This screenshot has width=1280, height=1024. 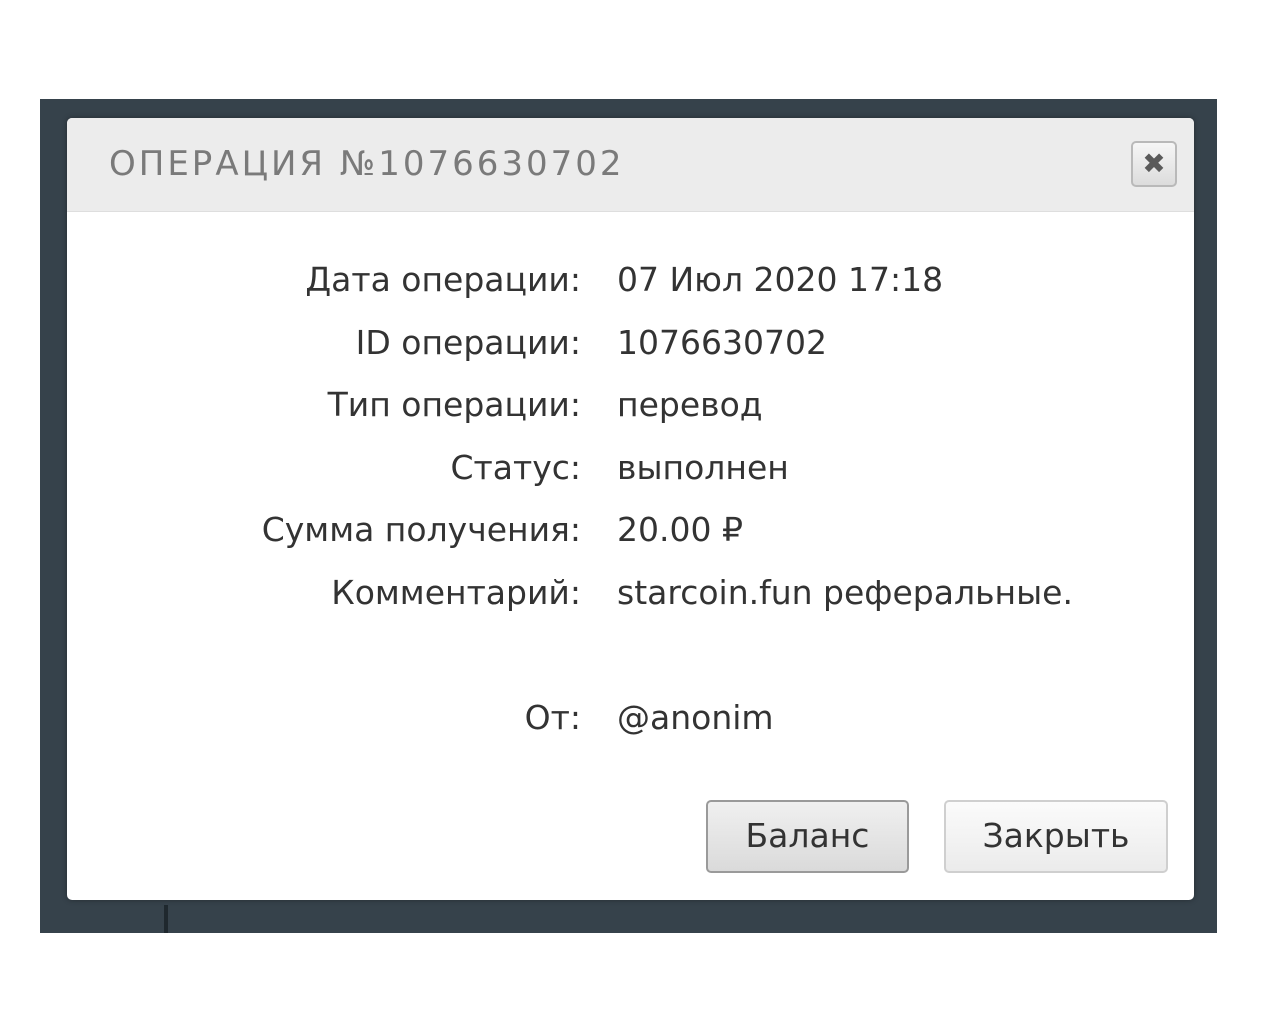 What do you see at coordinates (552, 717) in the screenshot?
I see `detail-label-sender: От:` at bounding box center [552, 717].